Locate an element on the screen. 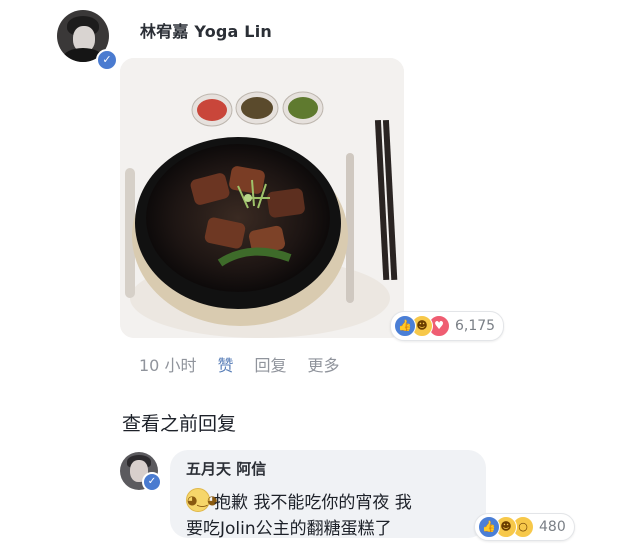  comment-text-line-2: 要吃Jolin公主的翻糖蛋糕了 is located at coordinates (289, 529).